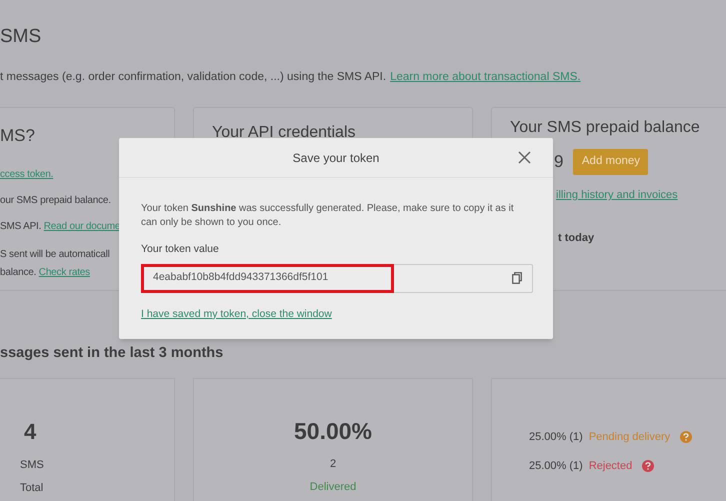  What do you see at coordinates (236, 314) in the screenshot?
I see `close-link: I have saved my token, close the window` at bounding box center [236, 314].